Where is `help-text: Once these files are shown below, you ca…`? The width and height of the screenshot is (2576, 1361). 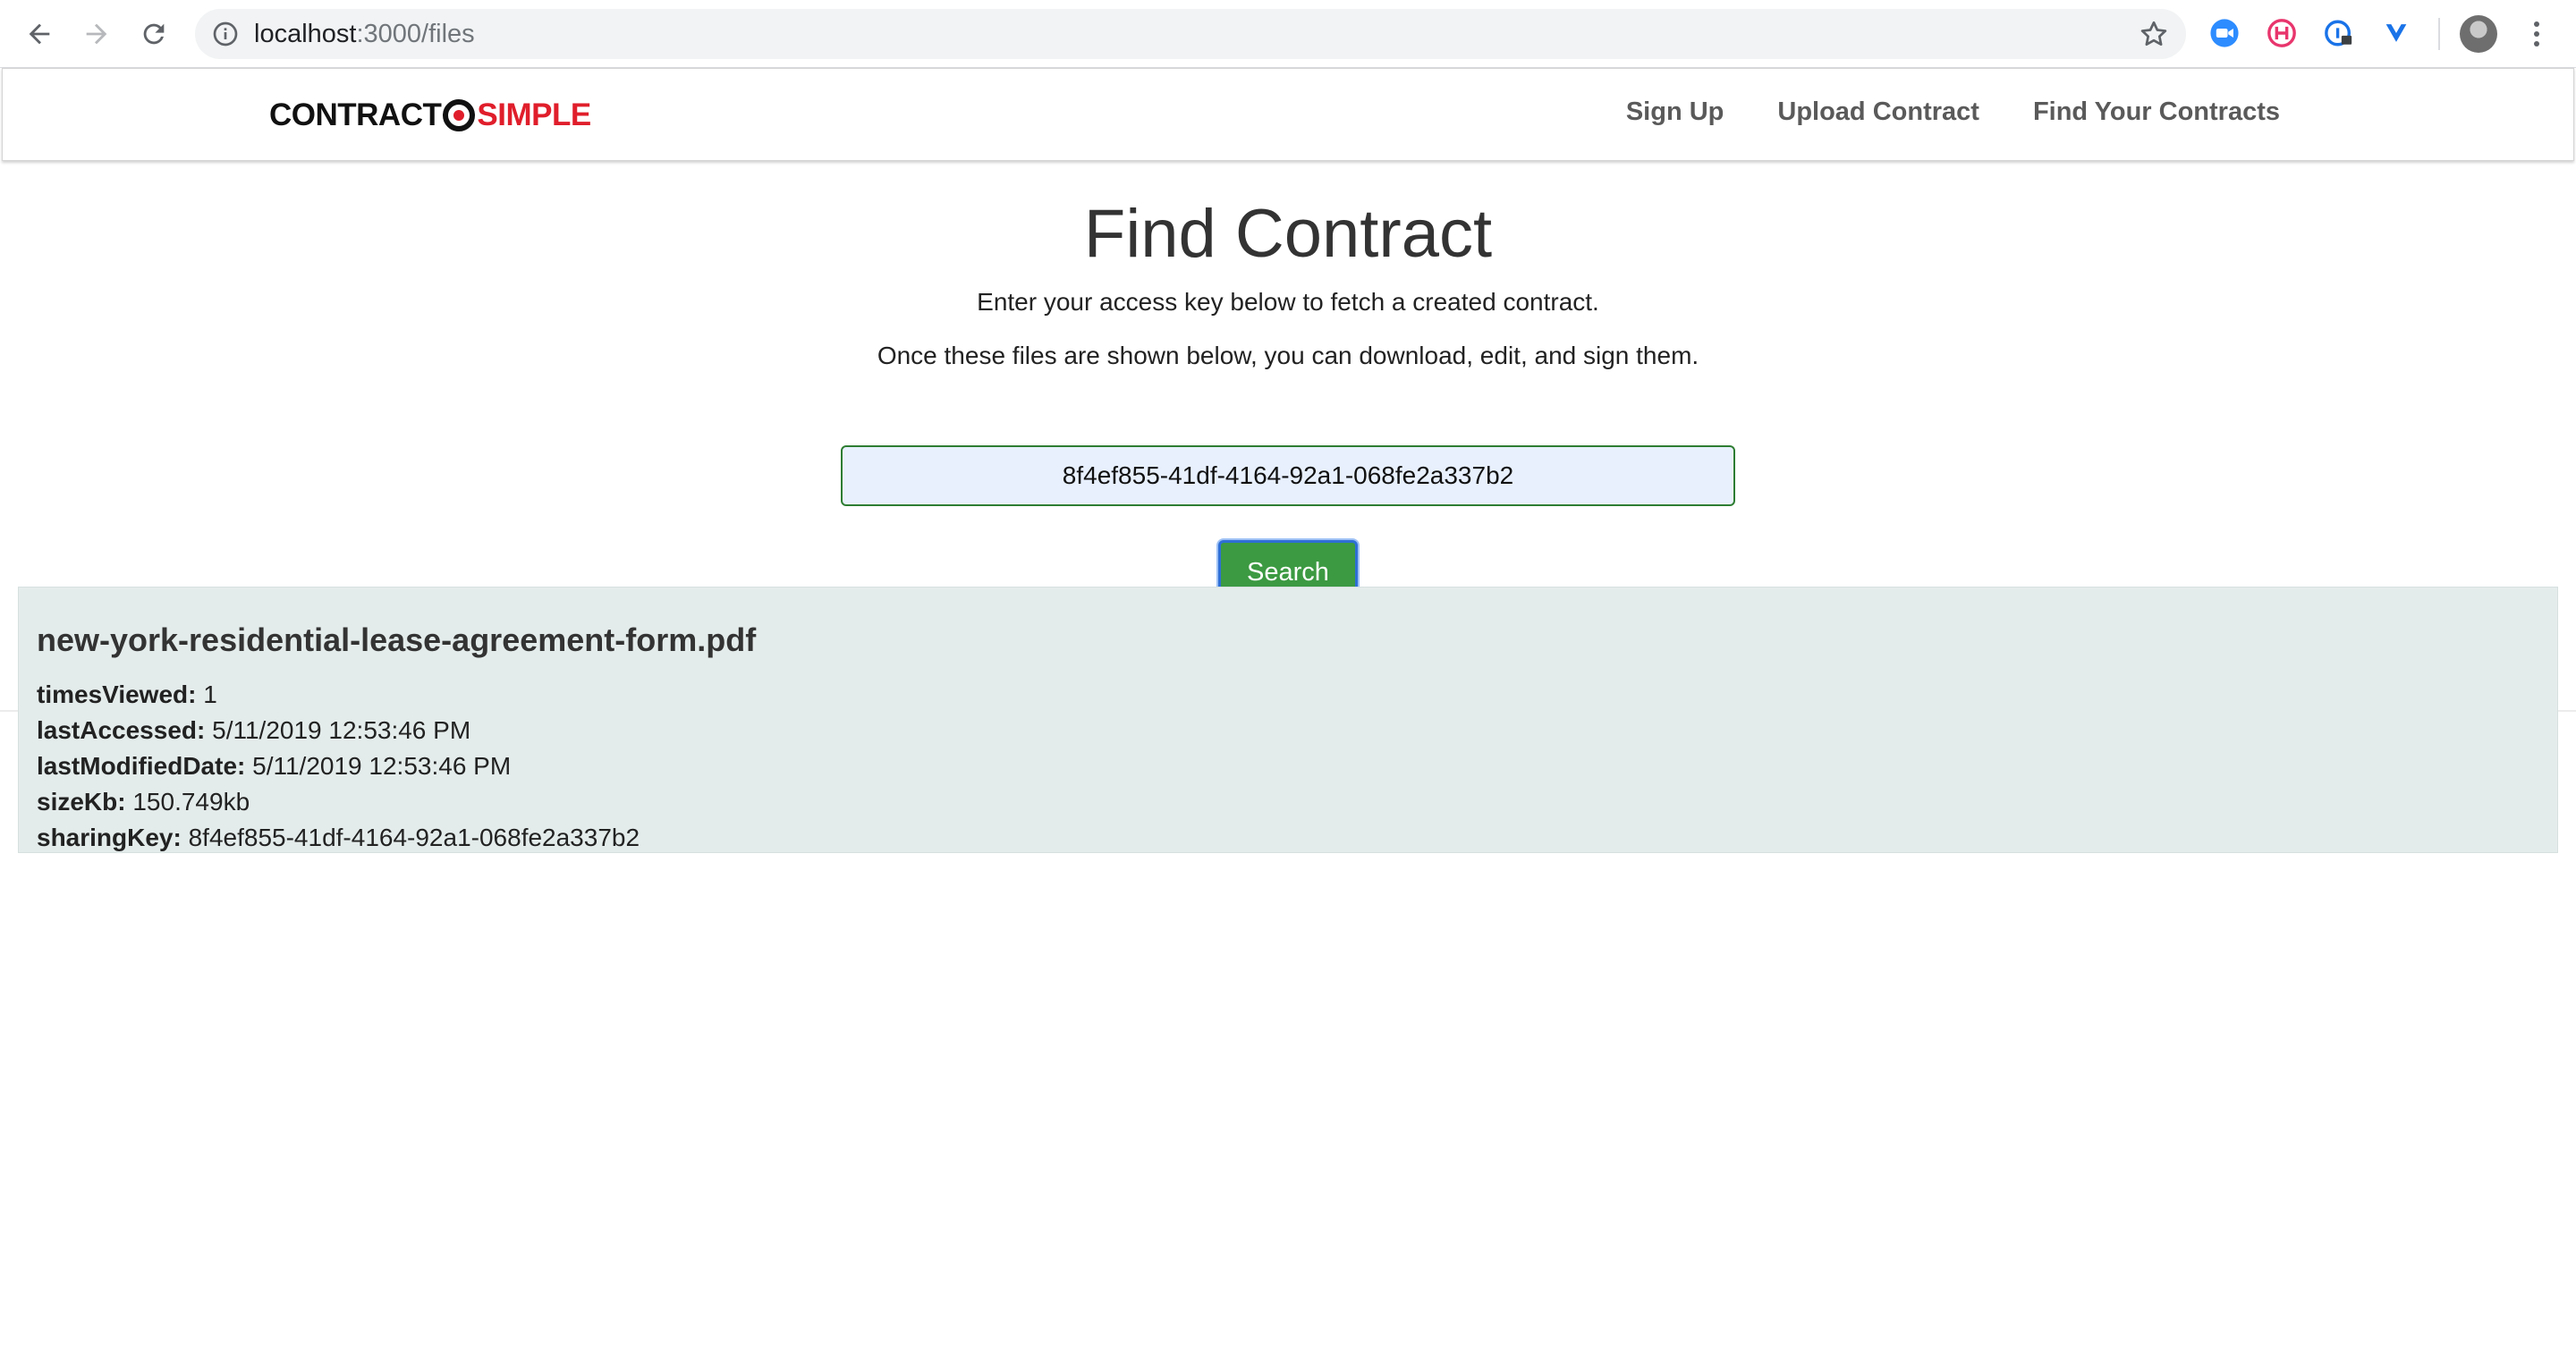
help-text: Once these files are shown below, you ca… is located at coordinates (1288, 355).